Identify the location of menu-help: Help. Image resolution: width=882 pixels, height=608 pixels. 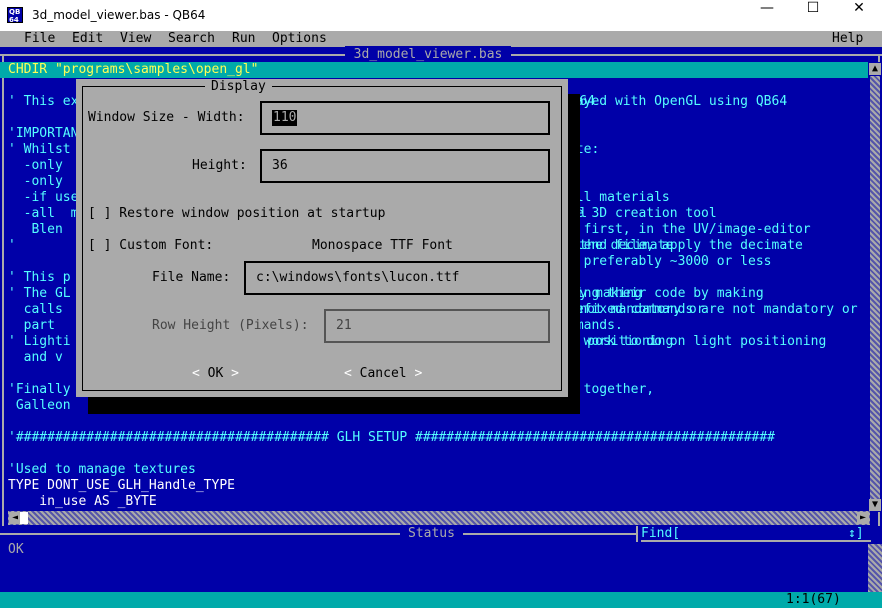
(847, 39).